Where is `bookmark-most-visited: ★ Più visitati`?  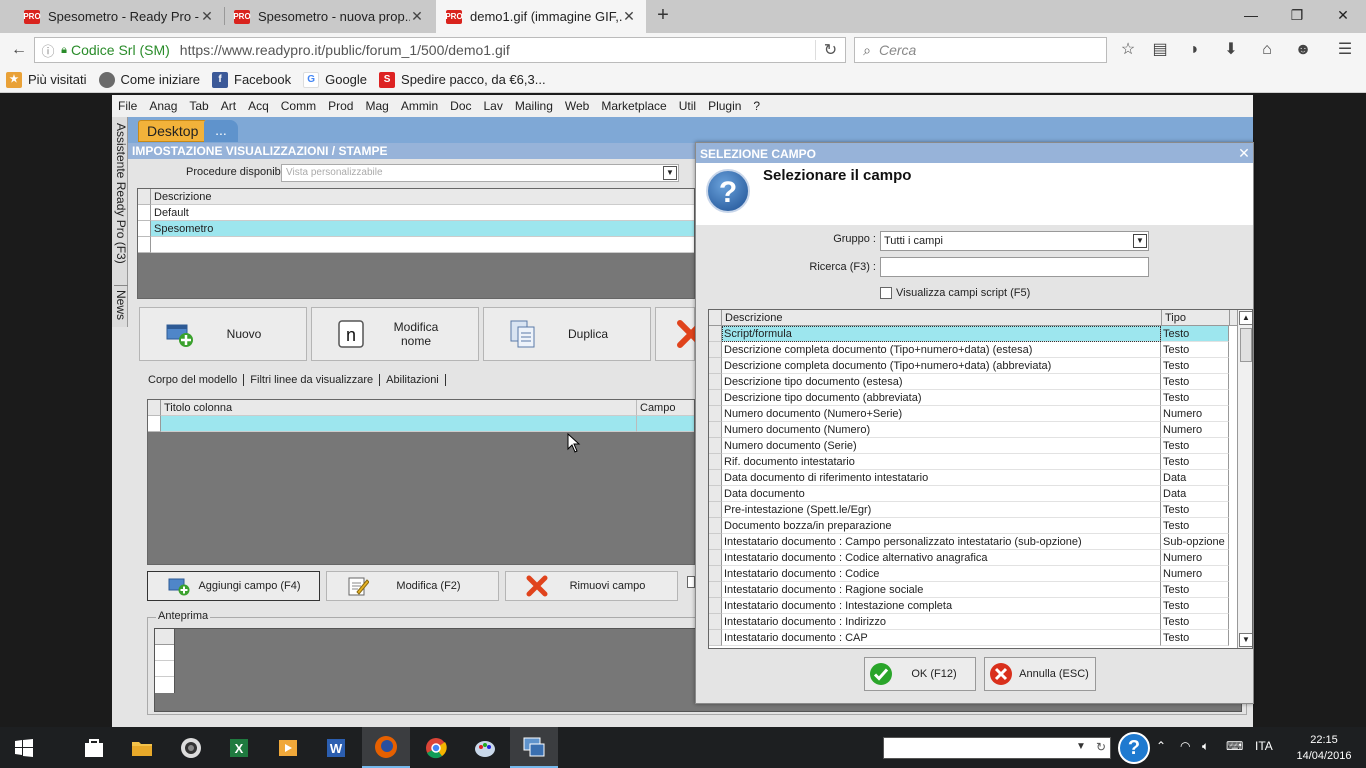 bookmark-most-visited: ★ Più visitati is located at coordinates (46, 79).